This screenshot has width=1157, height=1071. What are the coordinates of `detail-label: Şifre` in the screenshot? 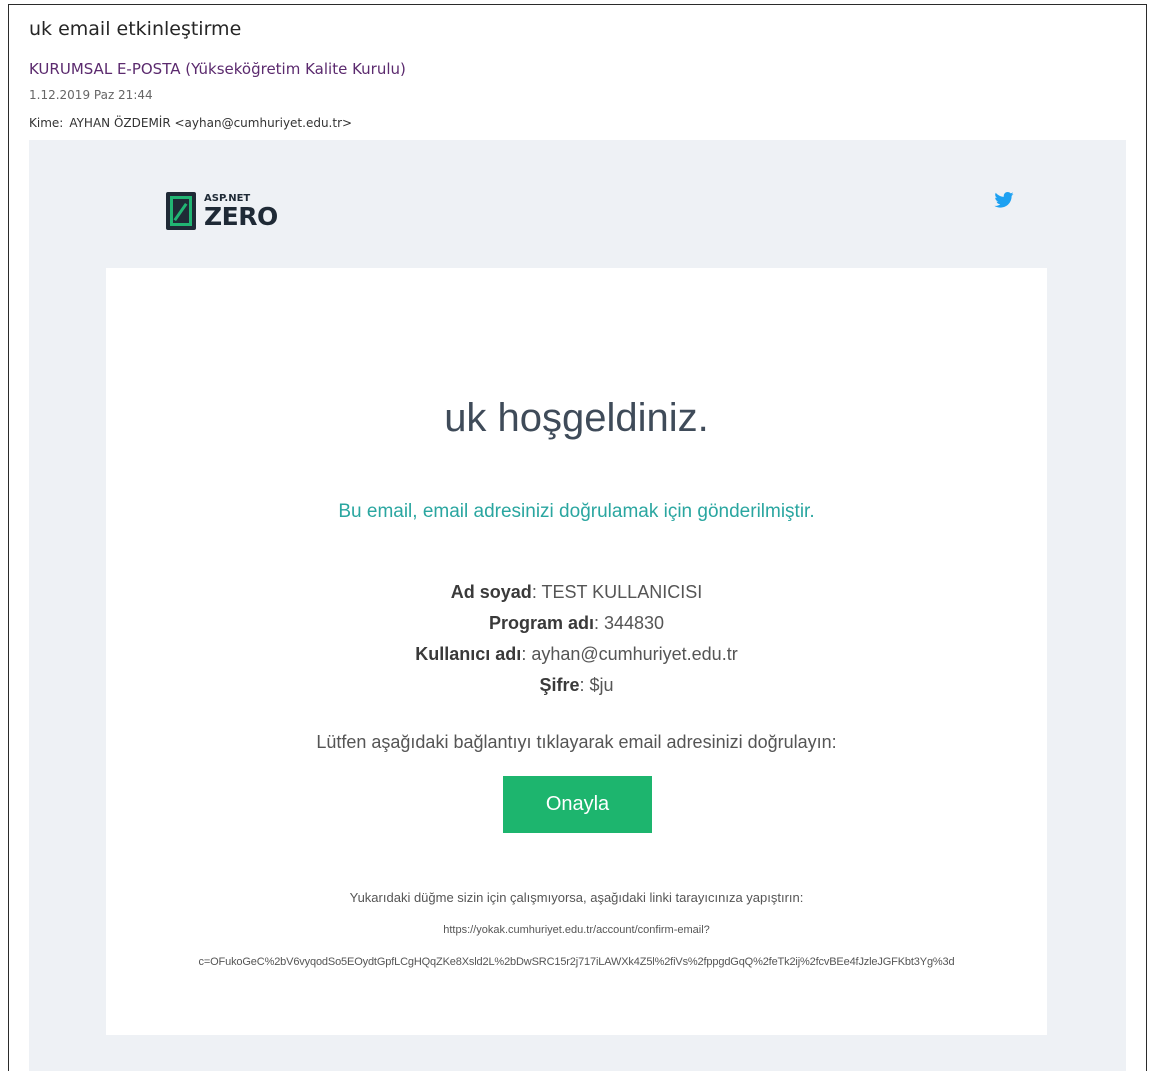 It's located at (559, 685).